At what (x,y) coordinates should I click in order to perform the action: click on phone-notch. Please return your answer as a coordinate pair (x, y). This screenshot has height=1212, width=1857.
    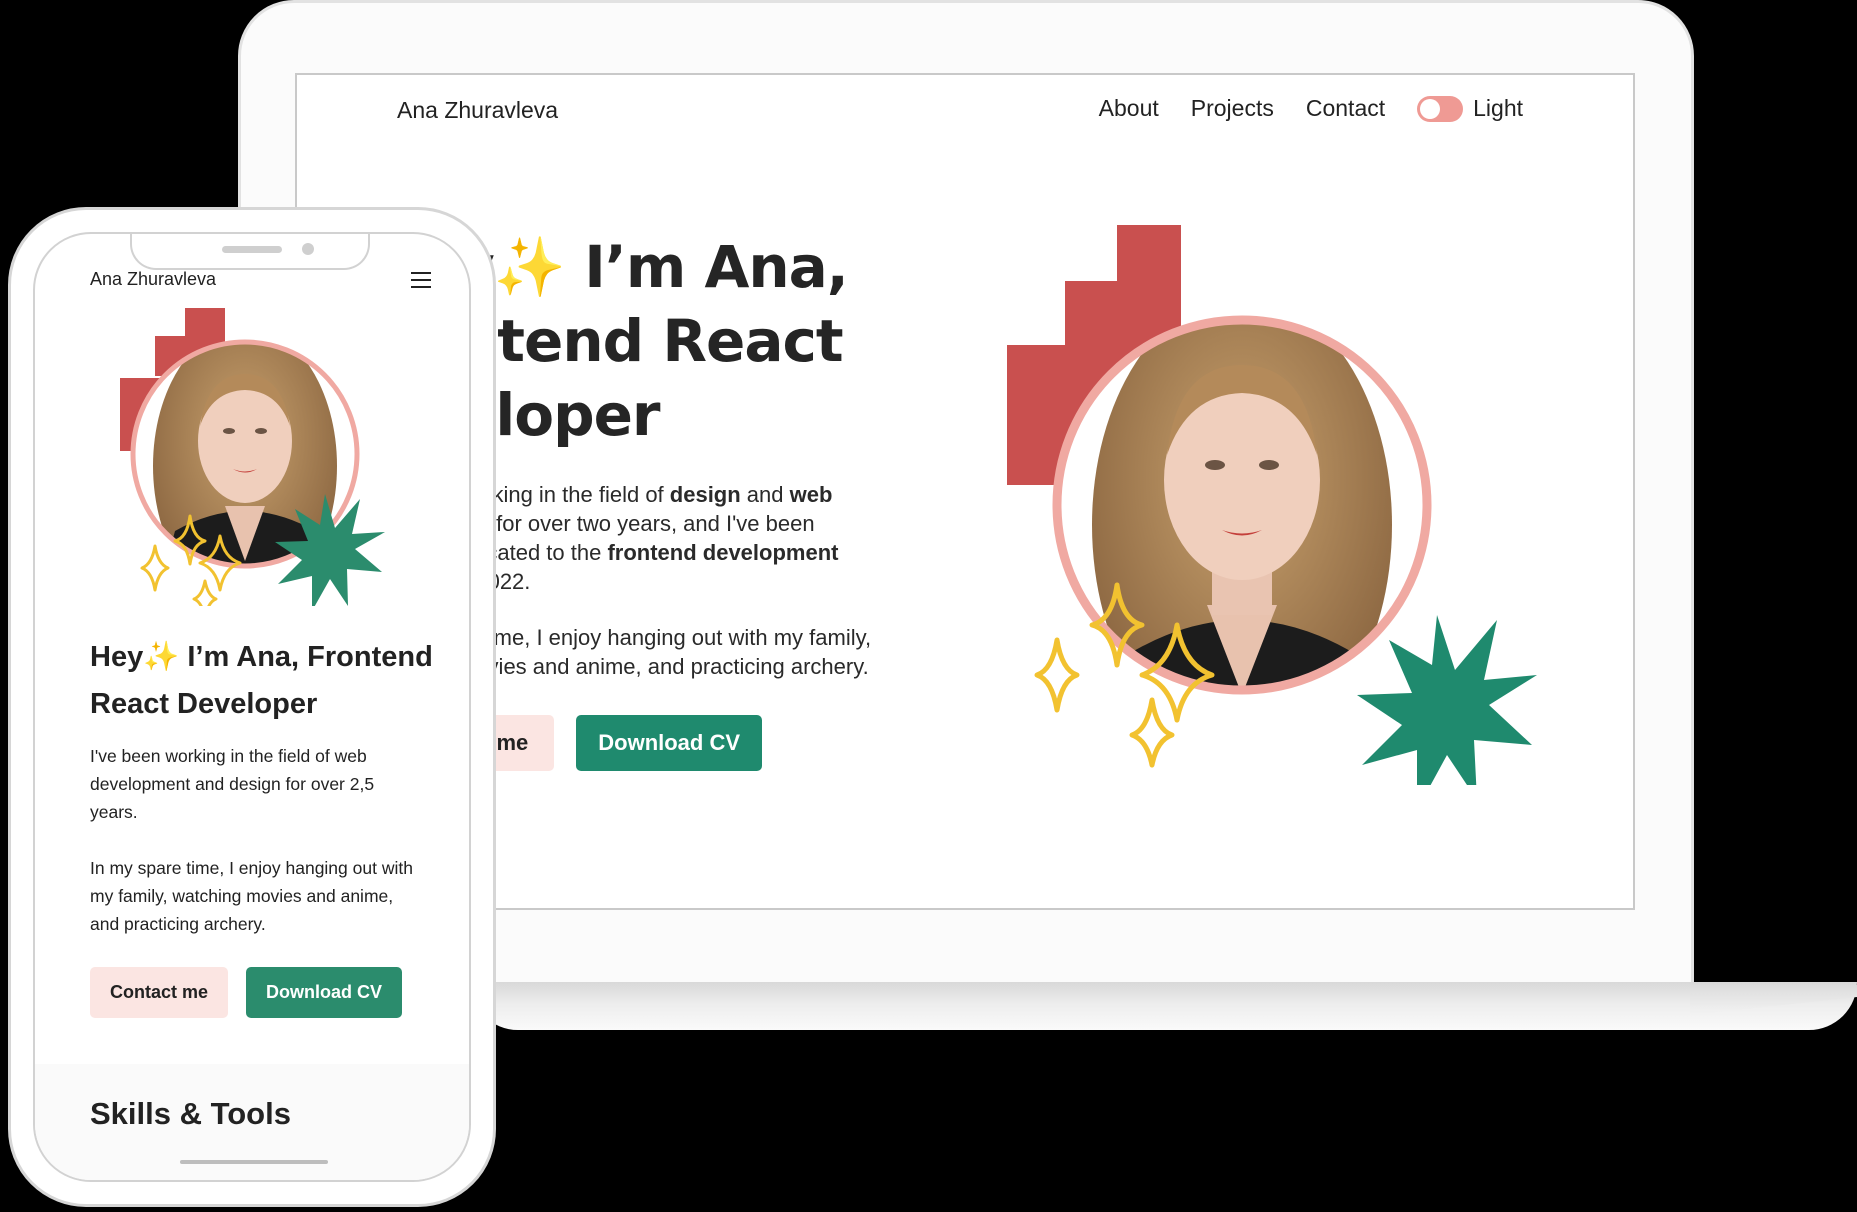
    Looking at the image, I should click on (250, 252).